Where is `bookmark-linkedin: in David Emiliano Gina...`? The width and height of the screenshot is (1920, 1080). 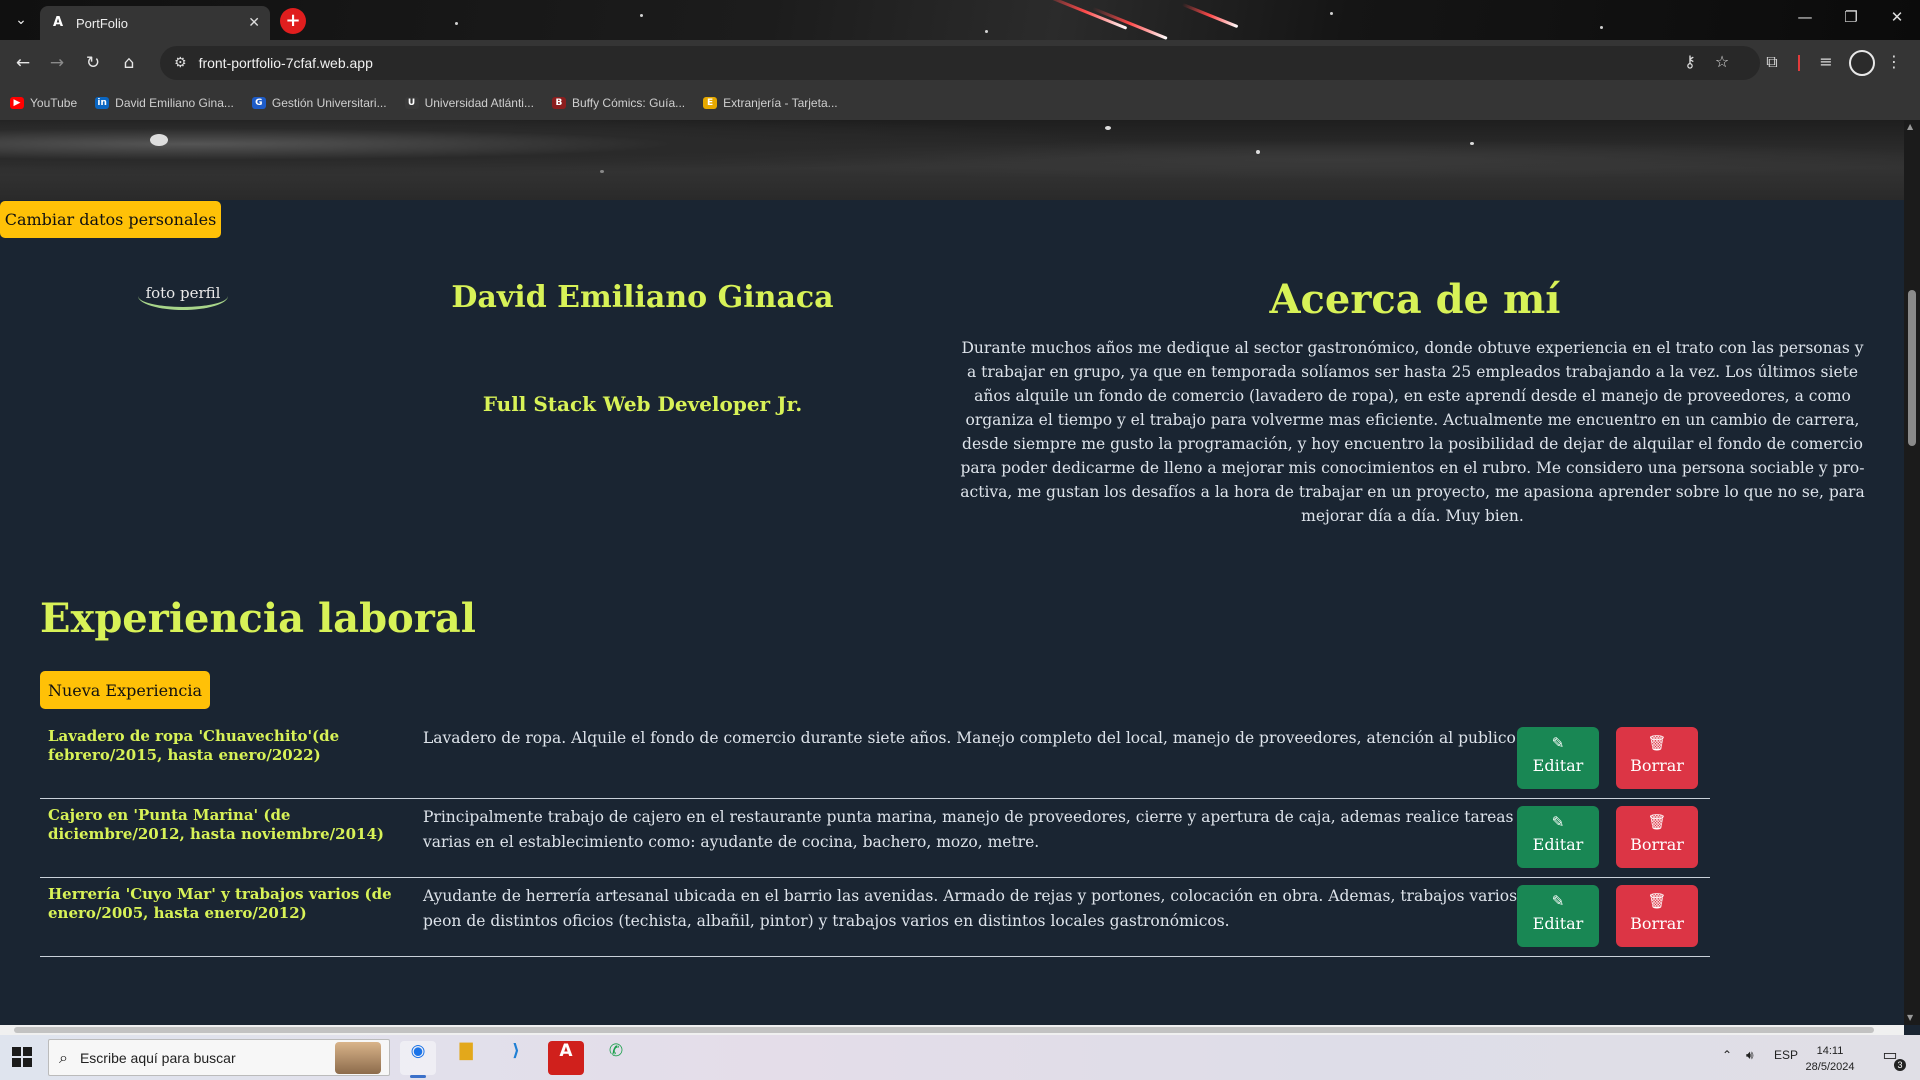 bookmark-linkedin: in David Emiliano Gina... is located at coordinates (164, 103).